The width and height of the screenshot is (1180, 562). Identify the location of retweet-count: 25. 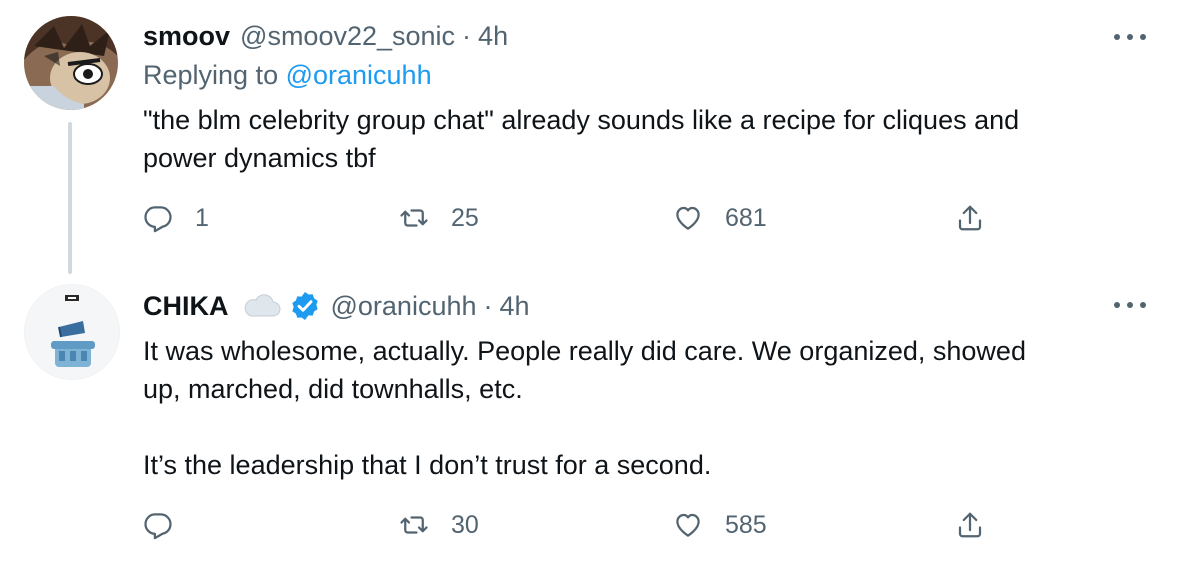
(465, 217).